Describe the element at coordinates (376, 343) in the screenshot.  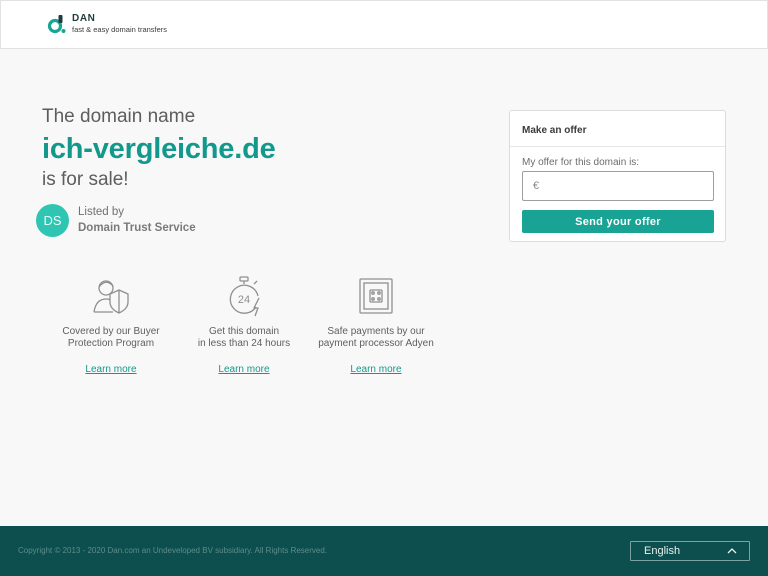
I see `feature-text-line2: payment processor Adyen` at that location.